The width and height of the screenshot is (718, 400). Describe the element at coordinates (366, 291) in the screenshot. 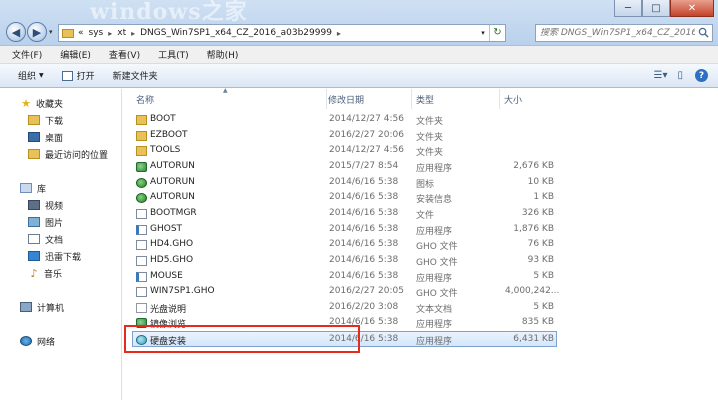

I see `file-date: 2016/2/27 20:05` at that location.